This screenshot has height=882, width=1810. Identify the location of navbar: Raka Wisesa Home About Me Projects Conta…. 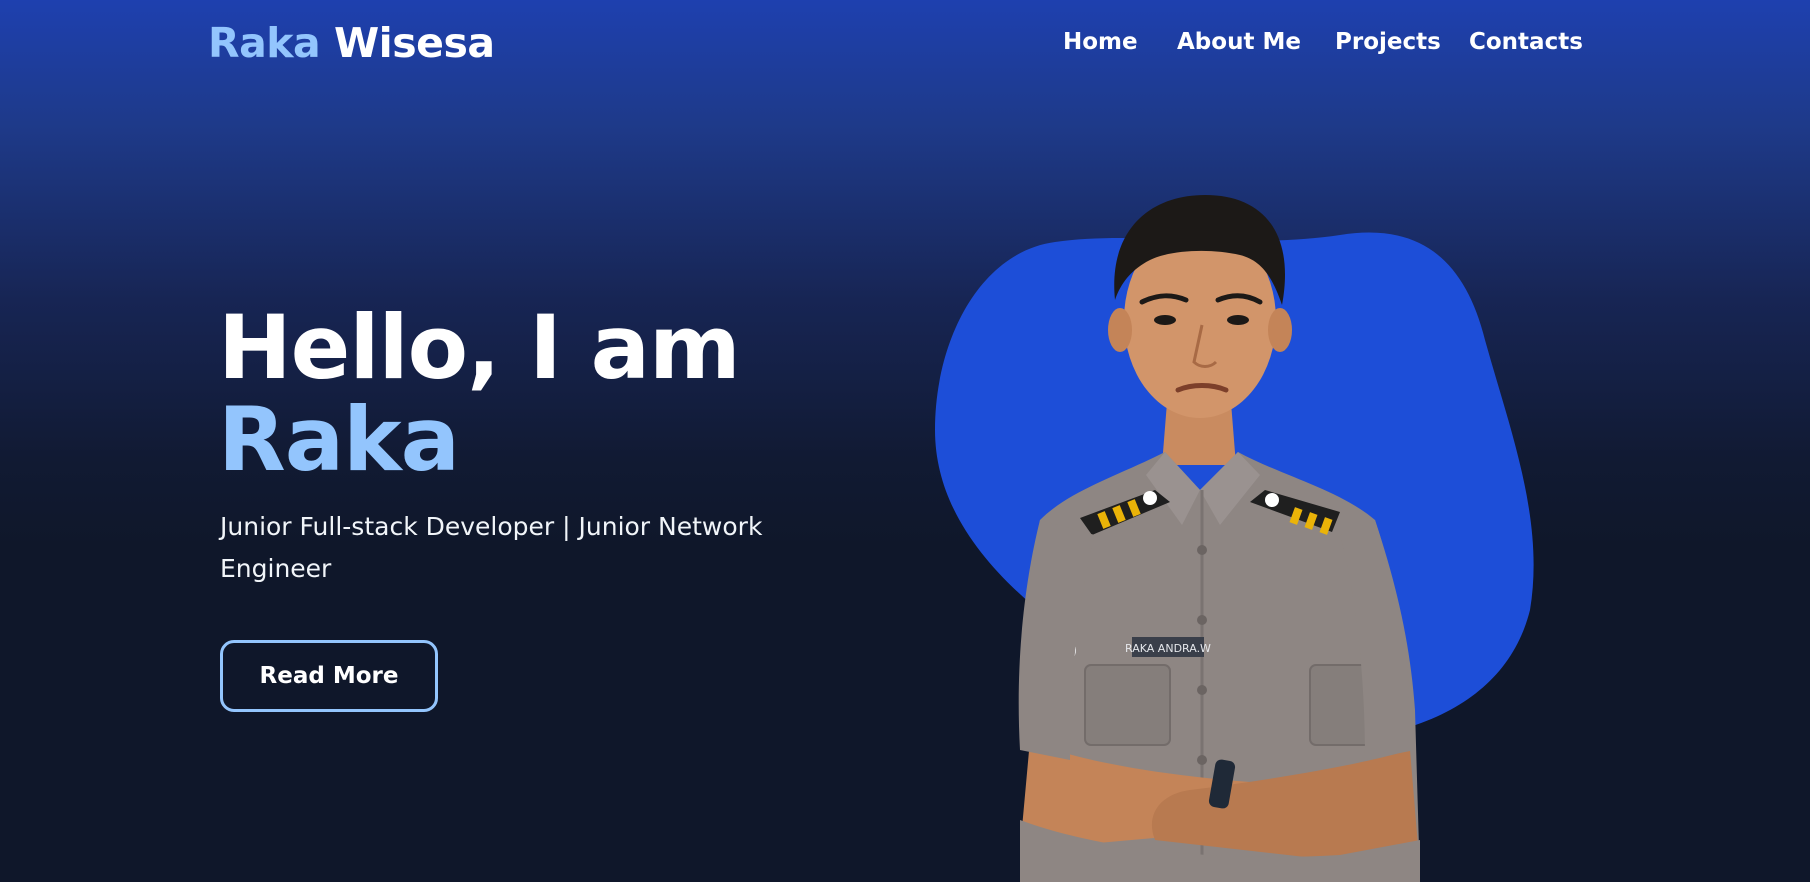
(905, 42).